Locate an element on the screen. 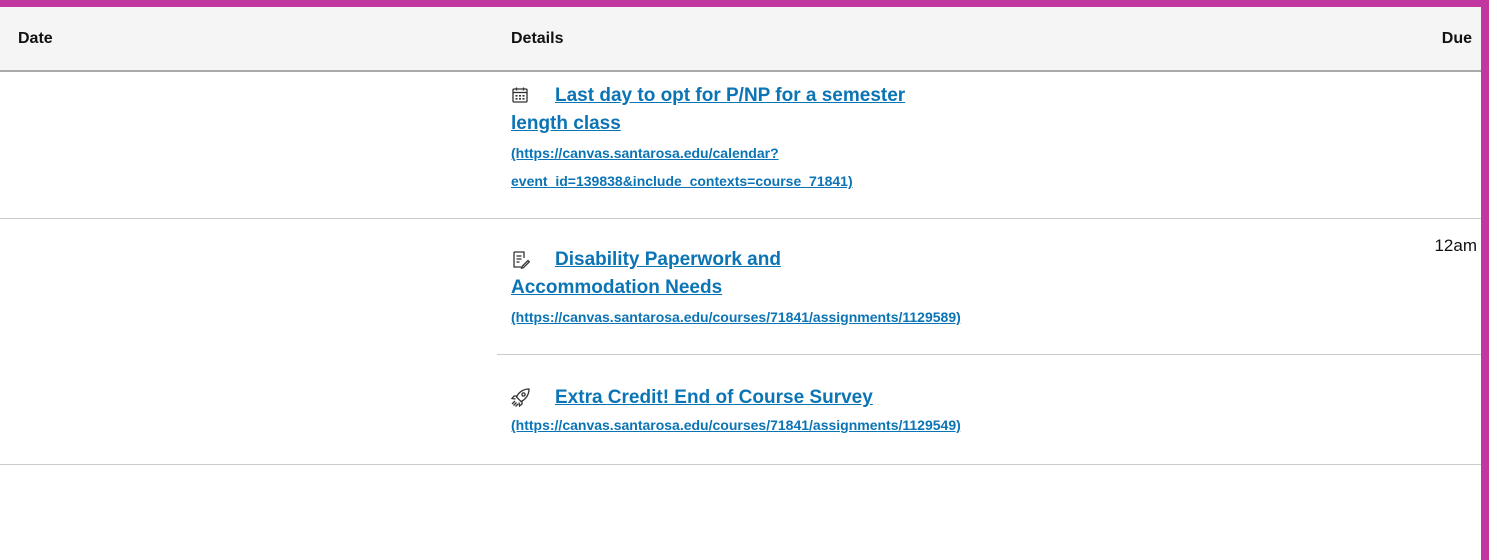 The image size is (1497, 560). assignment-link-extra-credit: Extra Credit! End of Course Survey is located at coordinates (831, 398).